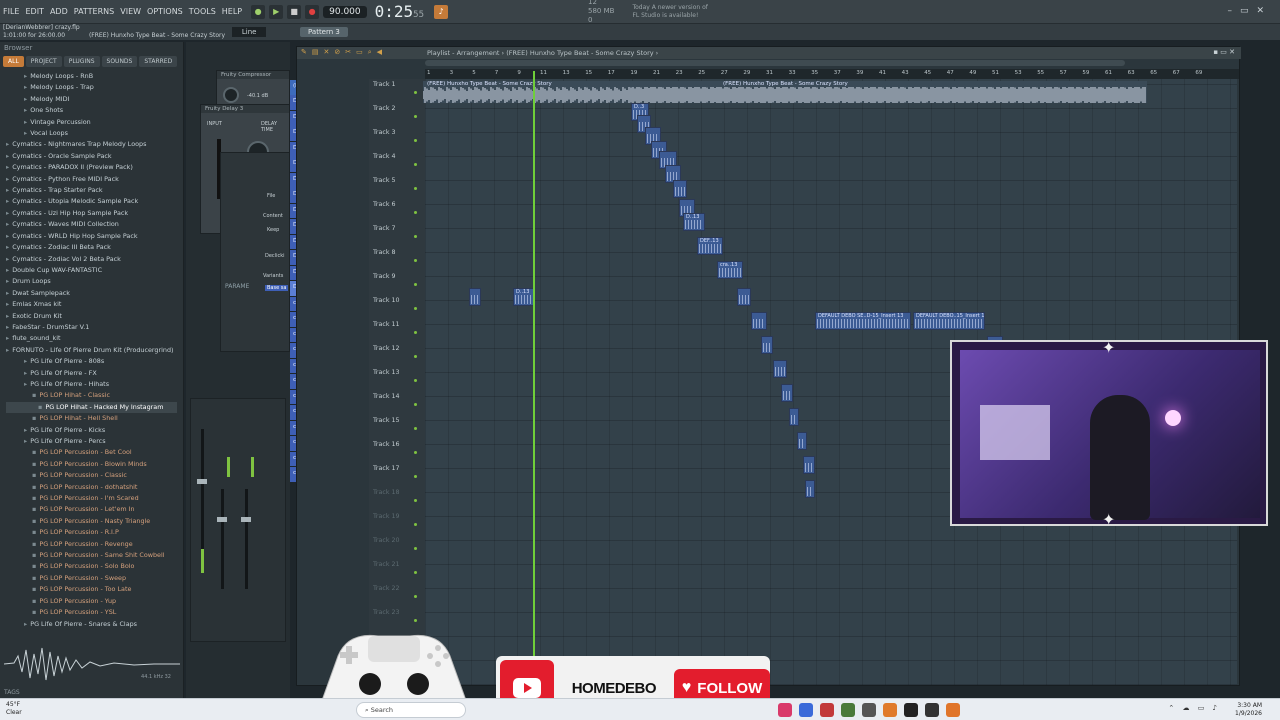 This screenshot has width=1280, height=720. Describe the element at coordinates (91, 338) in the screenshot. I see `browser-item: ▸ flute_sound_kit` at that location.